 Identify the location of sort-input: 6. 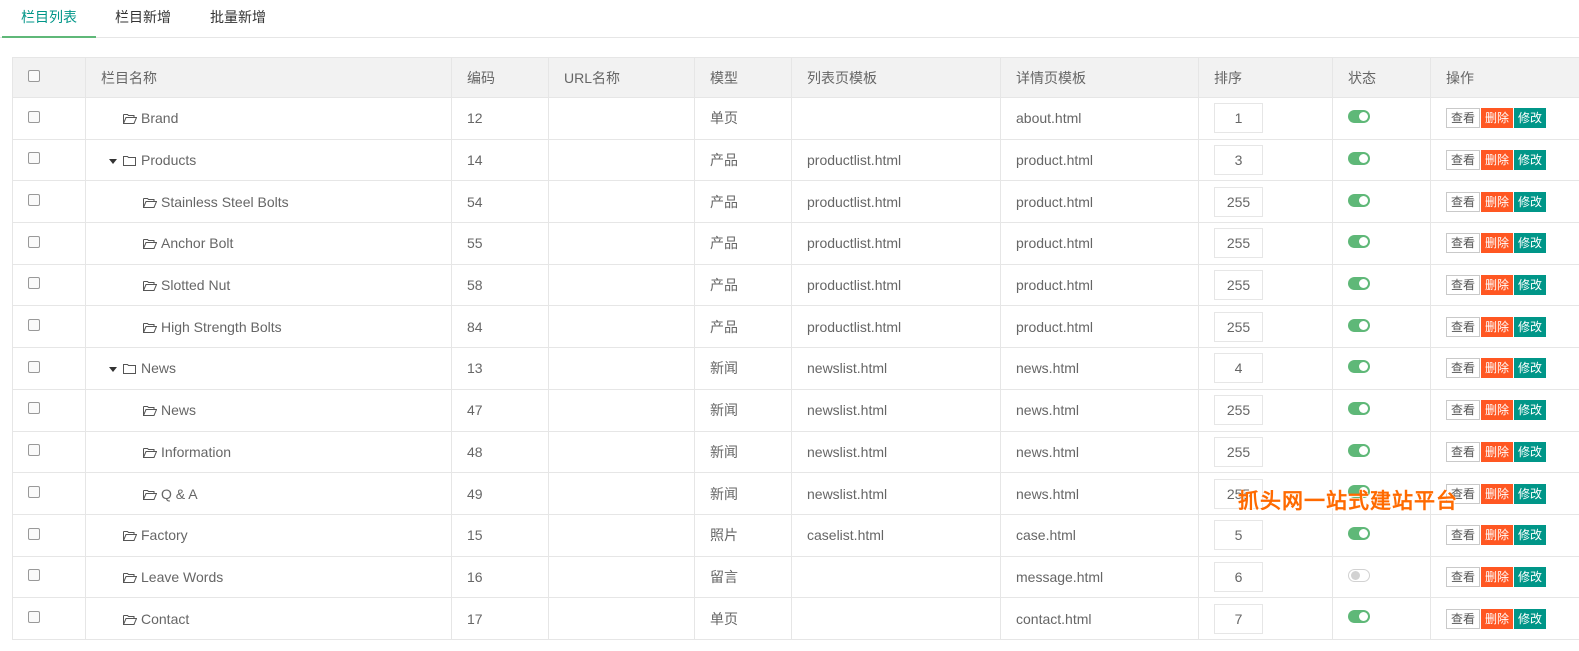
(1238, 576).